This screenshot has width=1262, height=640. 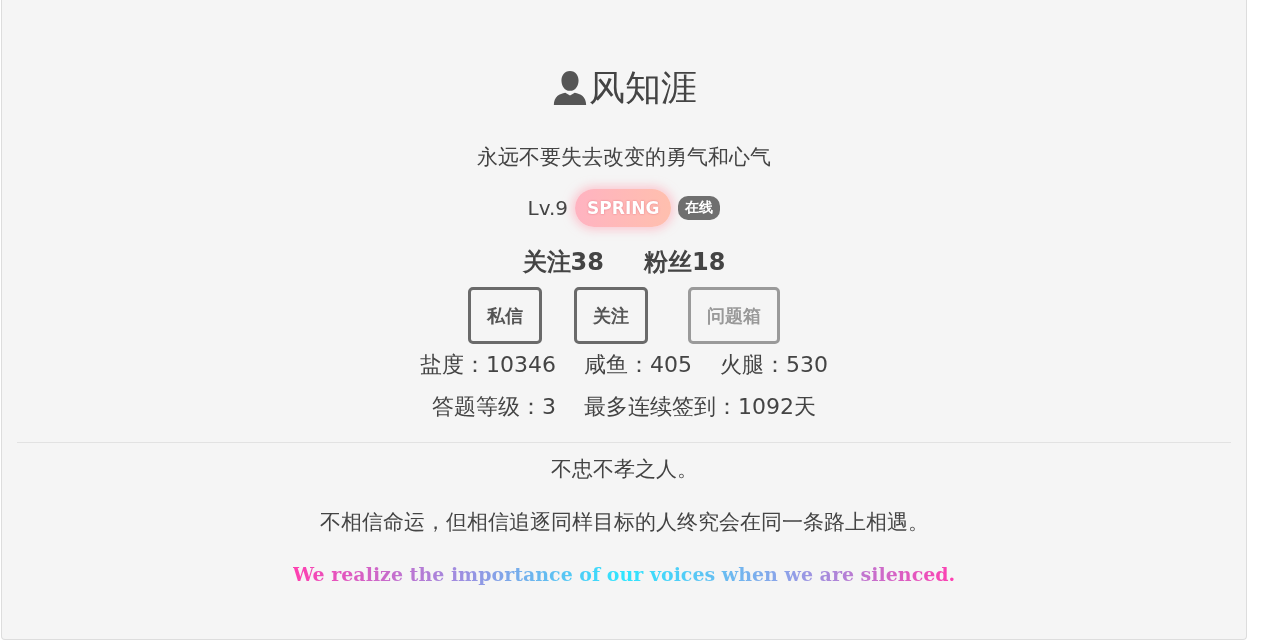 What do you see at coordinates (700, 407) in the screenshot?
I see `stat-text: 最多连续签到：1092天` at bounding box center [700, 407].